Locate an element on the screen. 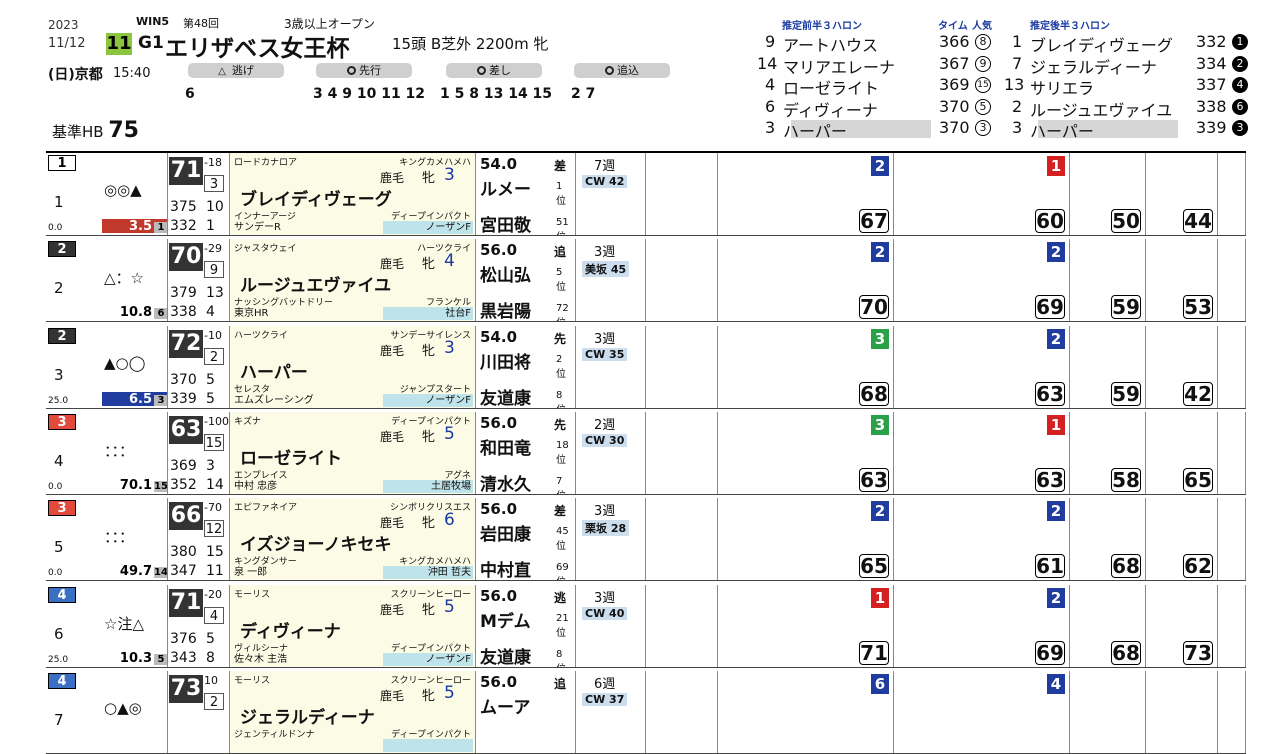  horse-number: 7 is located at coordinates (59, 719).